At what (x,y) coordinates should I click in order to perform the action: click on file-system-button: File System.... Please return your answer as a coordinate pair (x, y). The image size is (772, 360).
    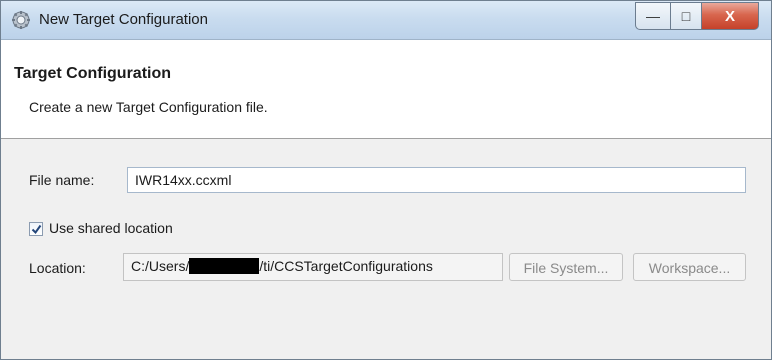
    Looking at the image, I should click on (566, 267).